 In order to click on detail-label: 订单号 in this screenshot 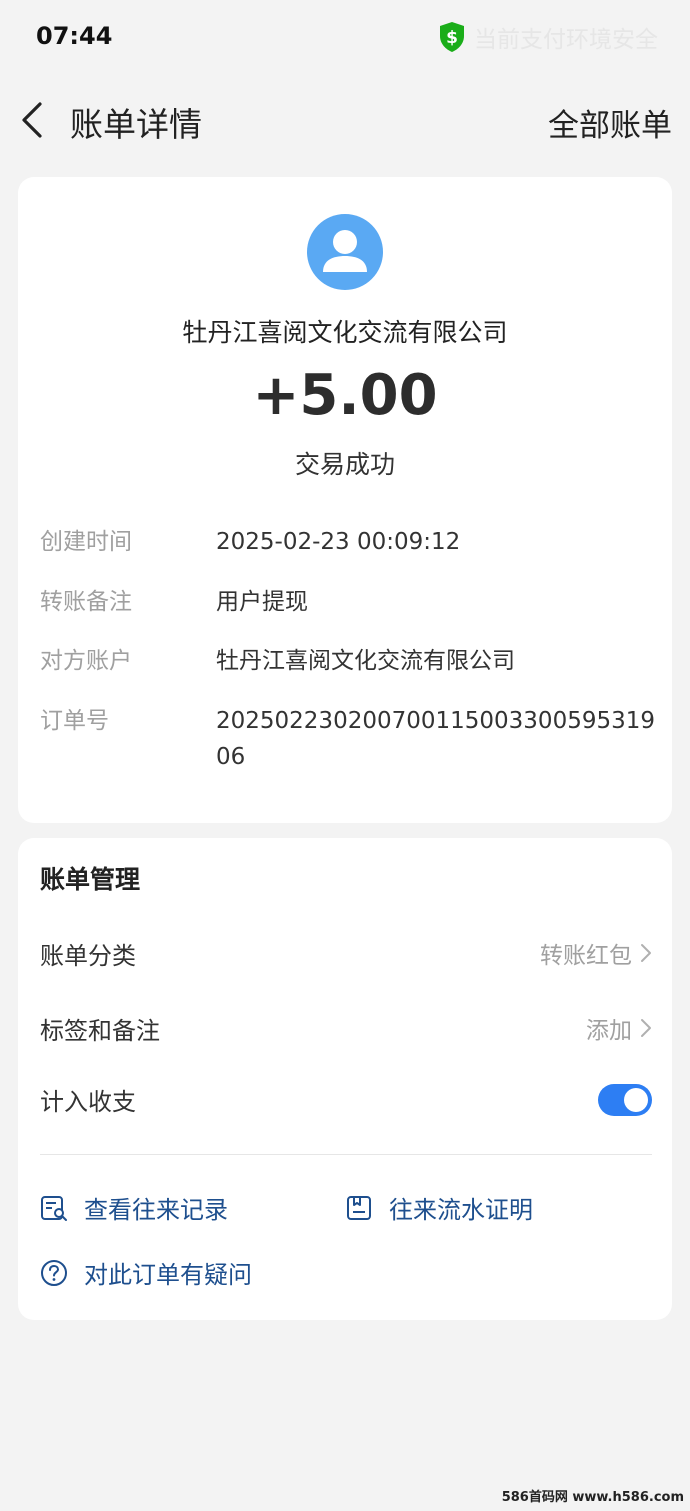, I will do `click(74, 721)`.